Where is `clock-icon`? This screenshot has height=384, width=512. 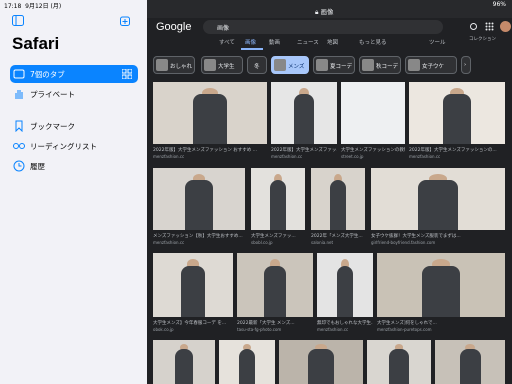
clock-icon is located at coordinates (19, 166).